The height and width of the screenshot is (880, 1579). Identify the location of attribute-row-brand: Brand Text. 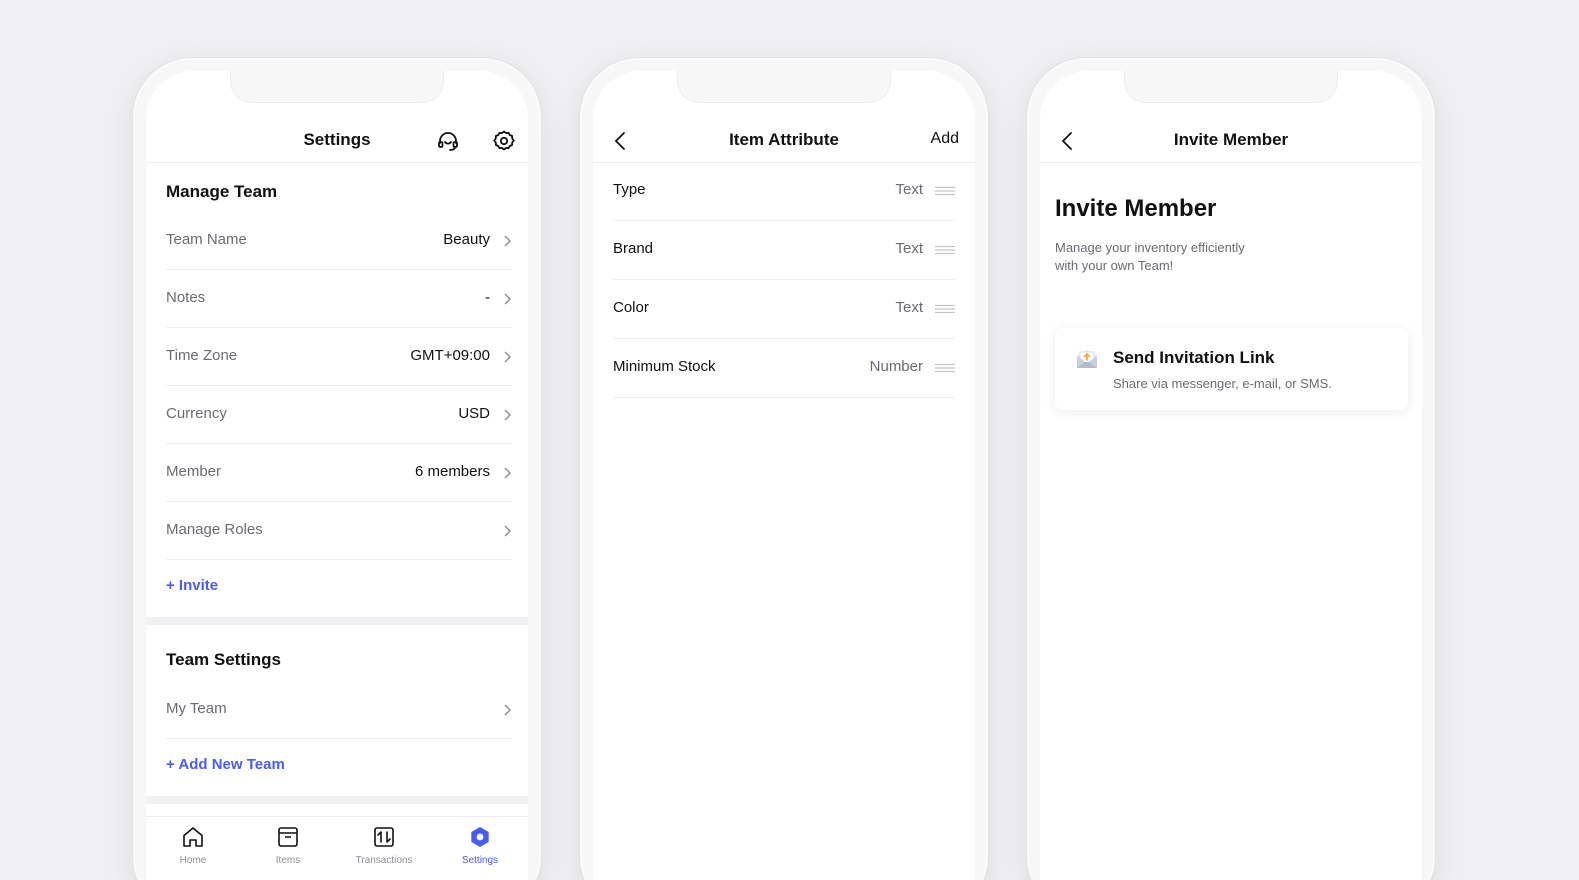
(784, 250).